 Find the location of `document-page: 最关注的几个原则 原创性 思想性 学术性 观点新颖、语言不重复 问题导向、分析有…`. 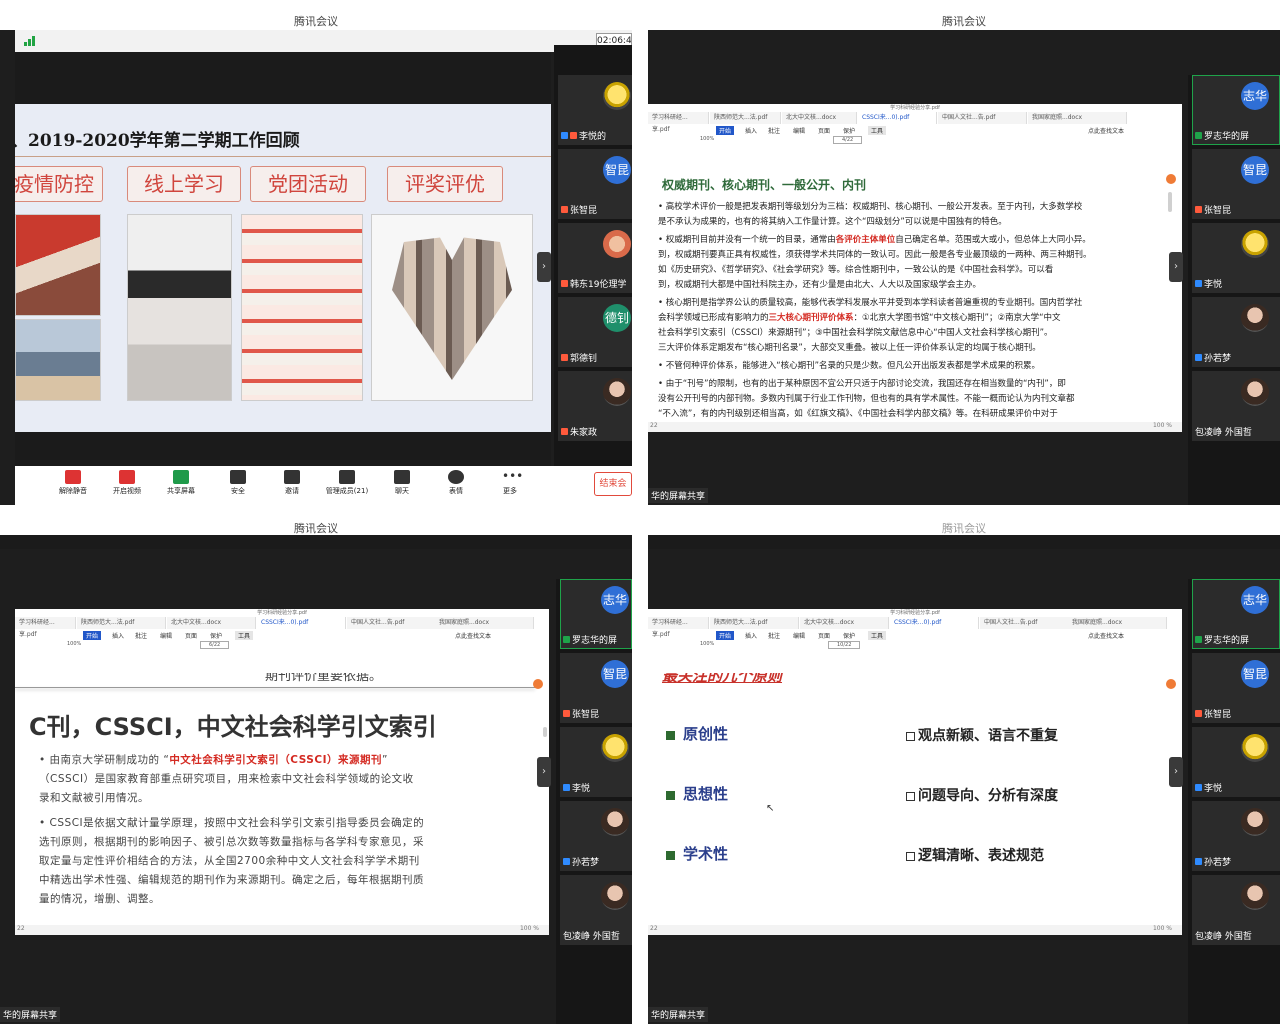

document-page: 最关注的几个原则 原创性 思想性 学术性 观点新颖、语言不重复 问题导向、分析有… is located at coordinates (915, 797).